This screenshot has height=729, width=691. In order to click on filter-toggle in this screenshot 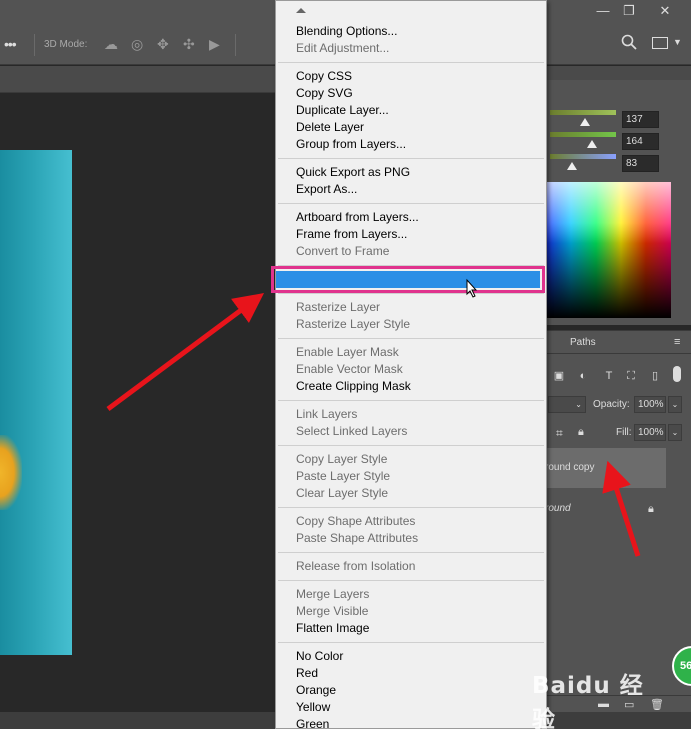, I will do `click(677, 374)`.